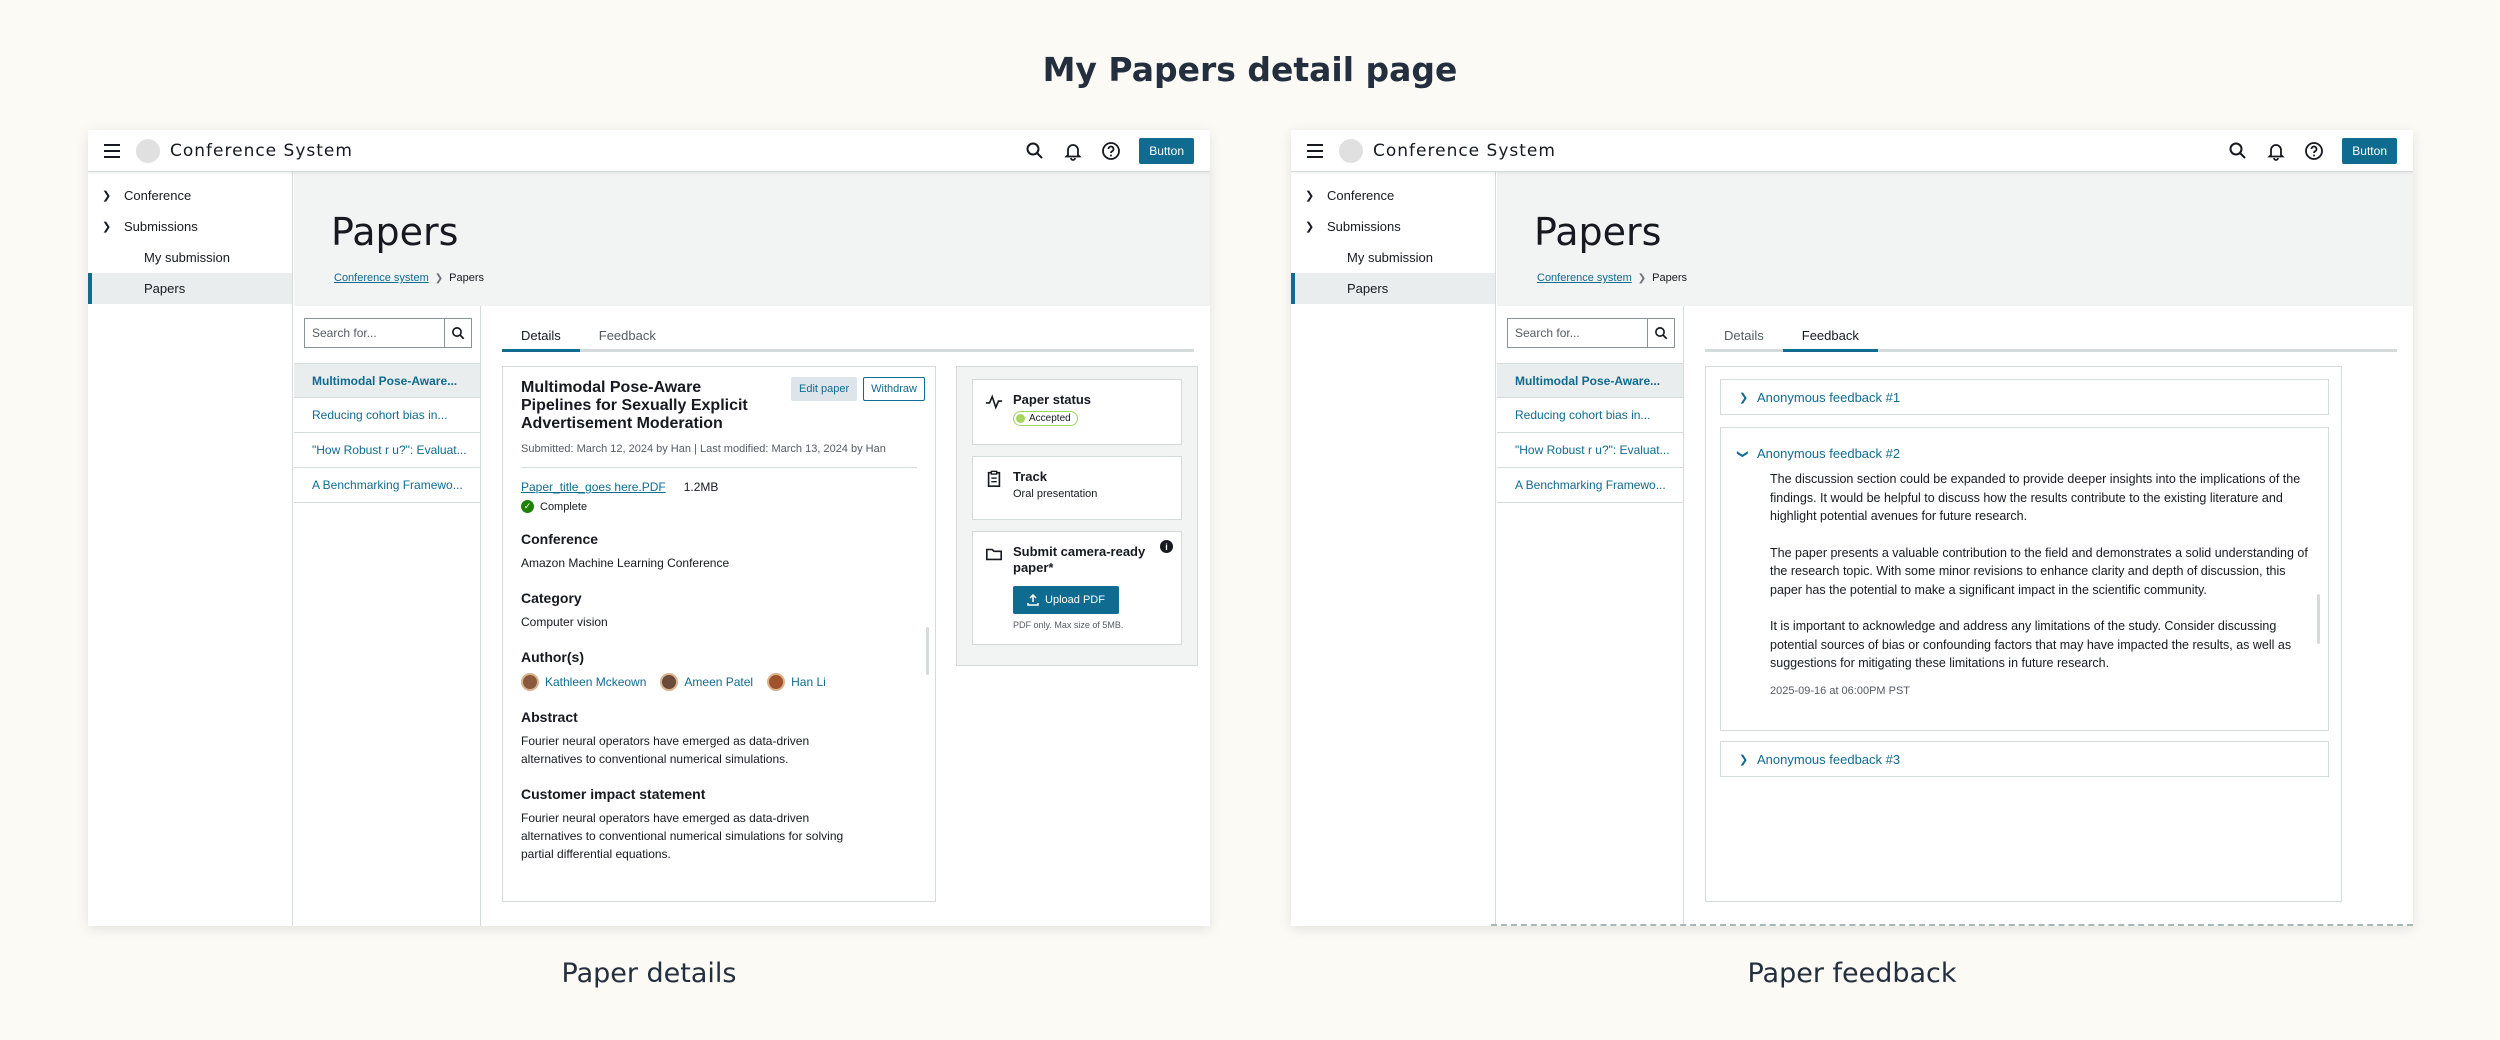  What do you see at coordinates (1079, 559) in the screenshot?
I see `submit-heading: Submit camera-ready paper*` at bounding box center [1079, 559].